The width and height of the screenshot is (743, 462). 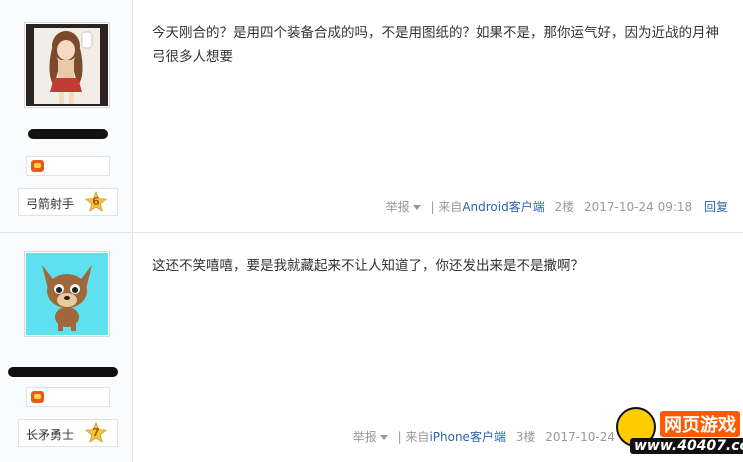 I want to click on client-link: Android客户端, so click(x=503, y=207).